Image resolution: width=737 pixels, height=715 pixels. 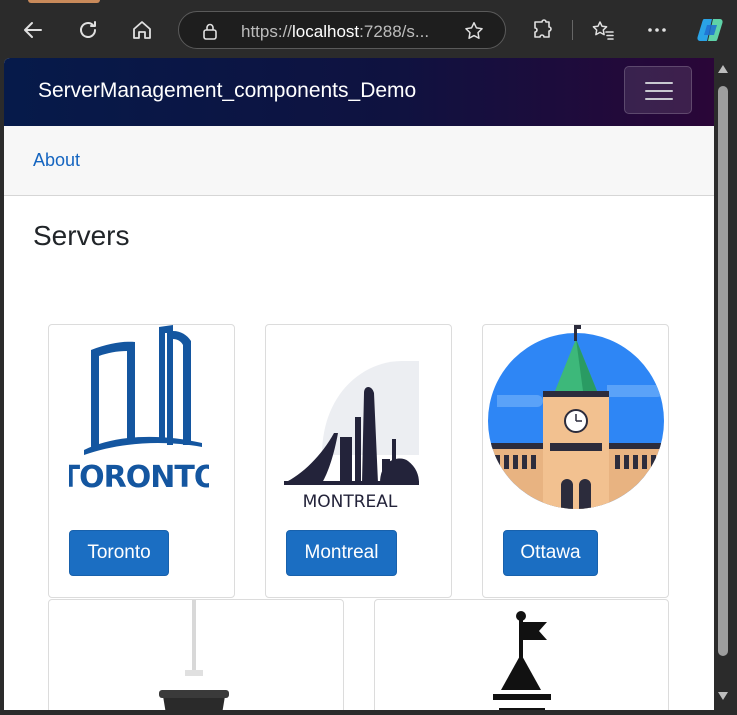 I want to click on toronto-logo-text: TORONTO, so click(x=139, y=477).